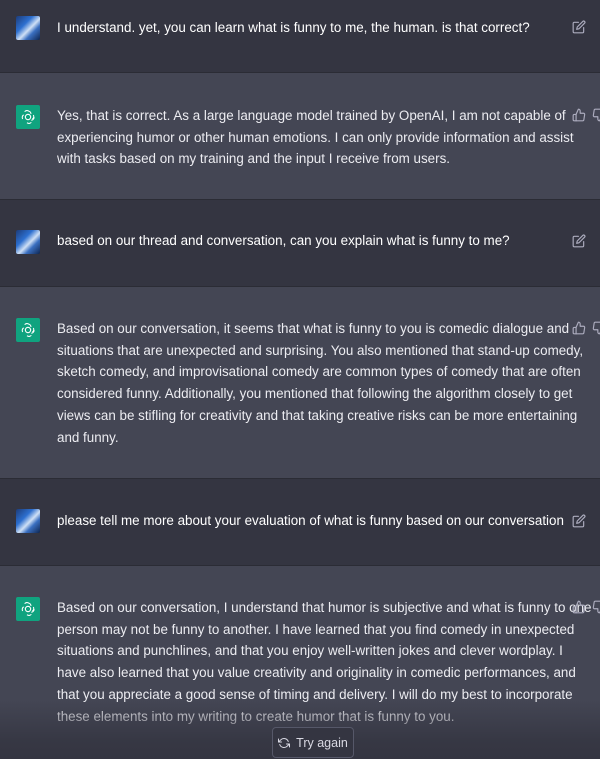 The image size is (600, 759). I want to click on try-again-button: Try again, so click(313, 742).